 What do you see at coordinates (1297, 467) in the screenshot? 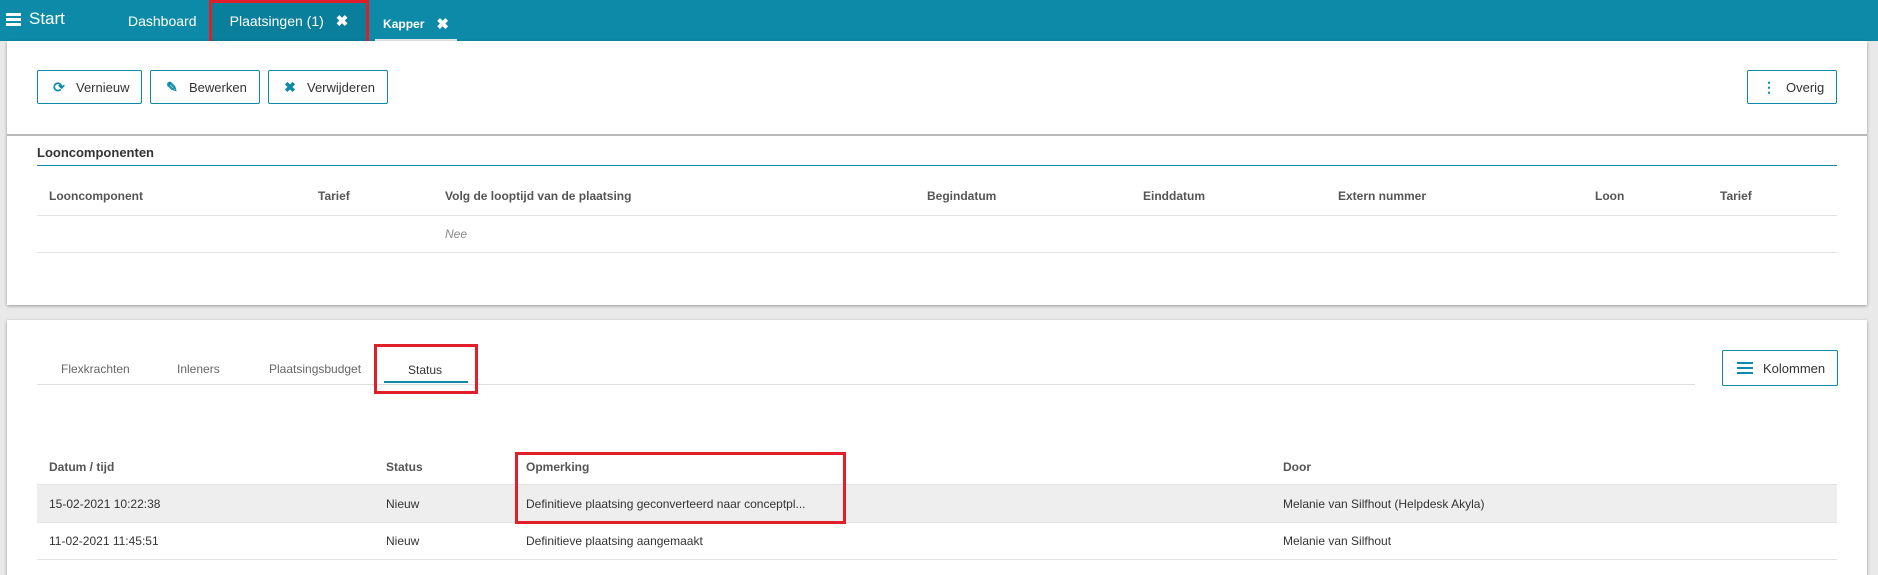
I see `column-header: Door` at bounding box center [1297, 467].